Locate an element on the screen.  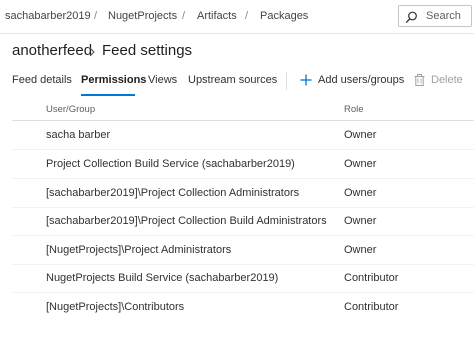
table-row: [NugetProjects]\Contributors Contributor is located at coordinates (243, 308).